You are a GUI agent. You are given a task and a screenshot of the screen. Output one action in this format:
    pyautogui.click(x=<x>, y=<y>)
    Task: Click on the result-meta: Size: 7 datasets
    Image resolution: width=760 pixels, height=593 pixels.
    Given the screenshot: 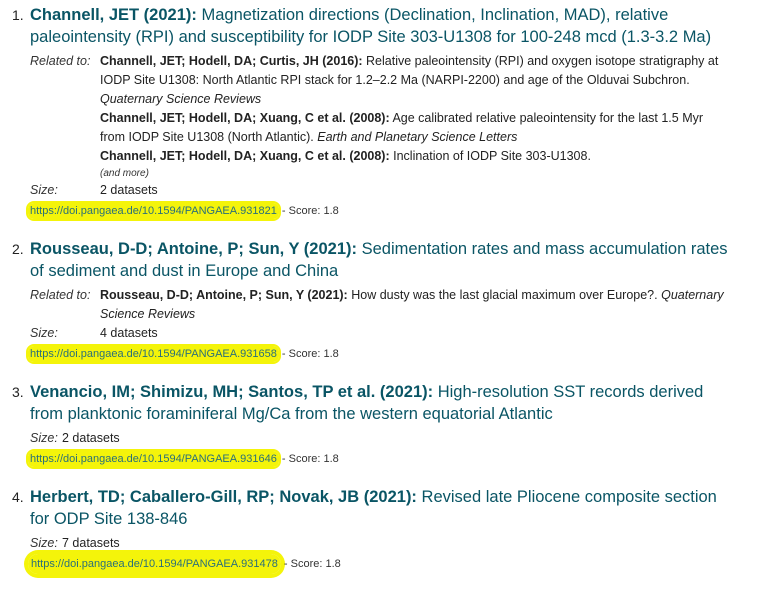 What is the action you would take?
    pyautogui.click(x=390, y=543)
    